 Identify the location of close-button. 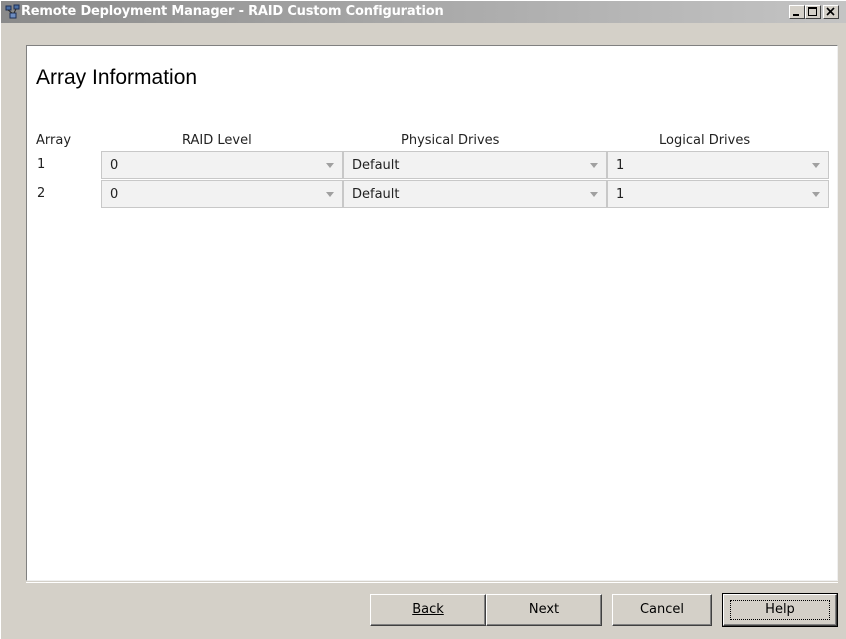
(831, 12).